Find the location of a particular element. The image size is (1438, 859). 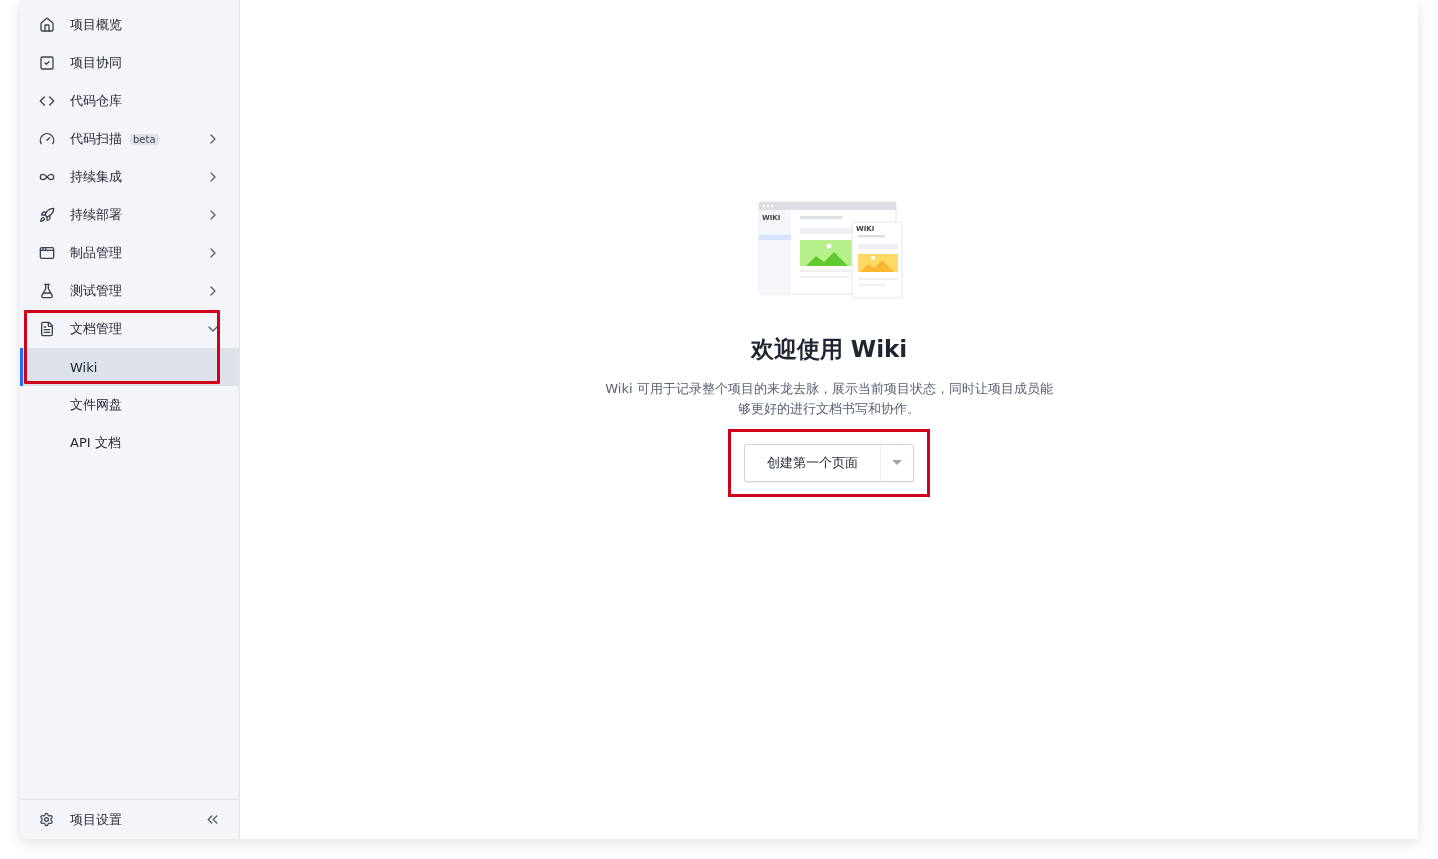

caret-icon is located at coordinates (897, 463).